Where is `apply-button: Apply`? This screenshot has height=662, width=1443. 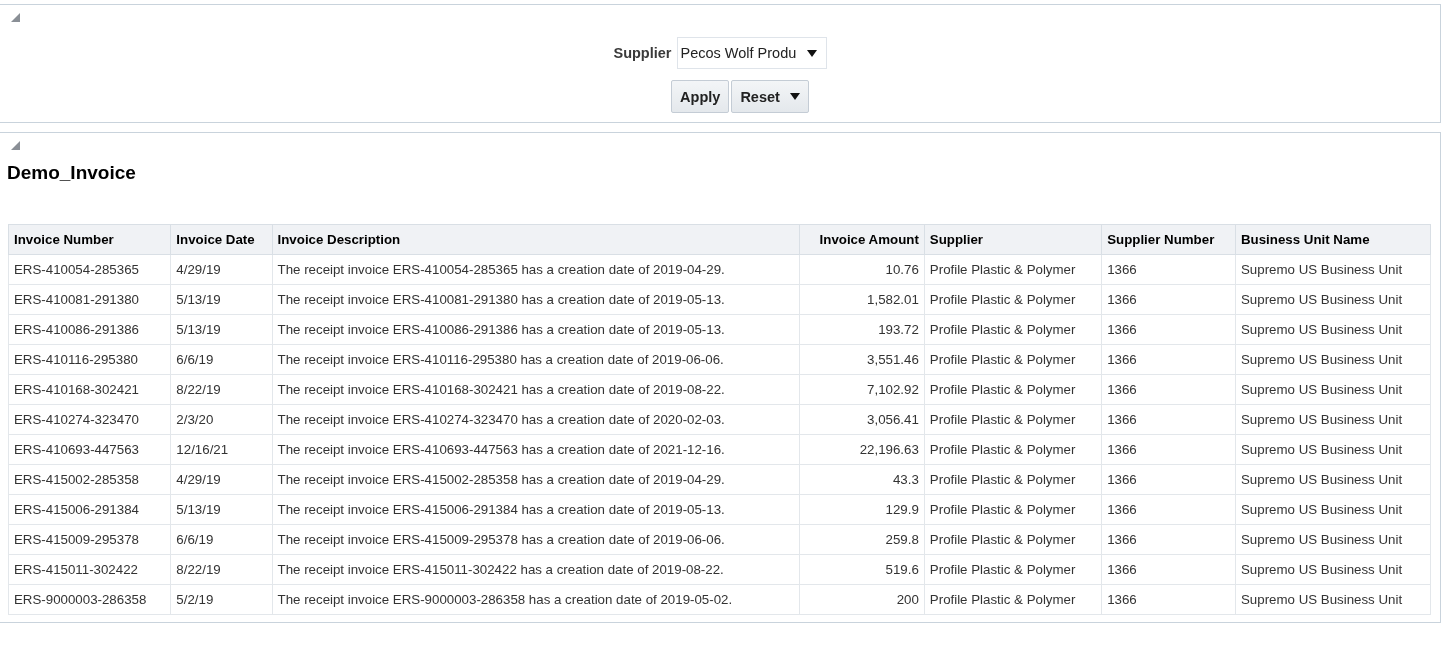 apply-button: Apply is located at coordinates (700, 96).